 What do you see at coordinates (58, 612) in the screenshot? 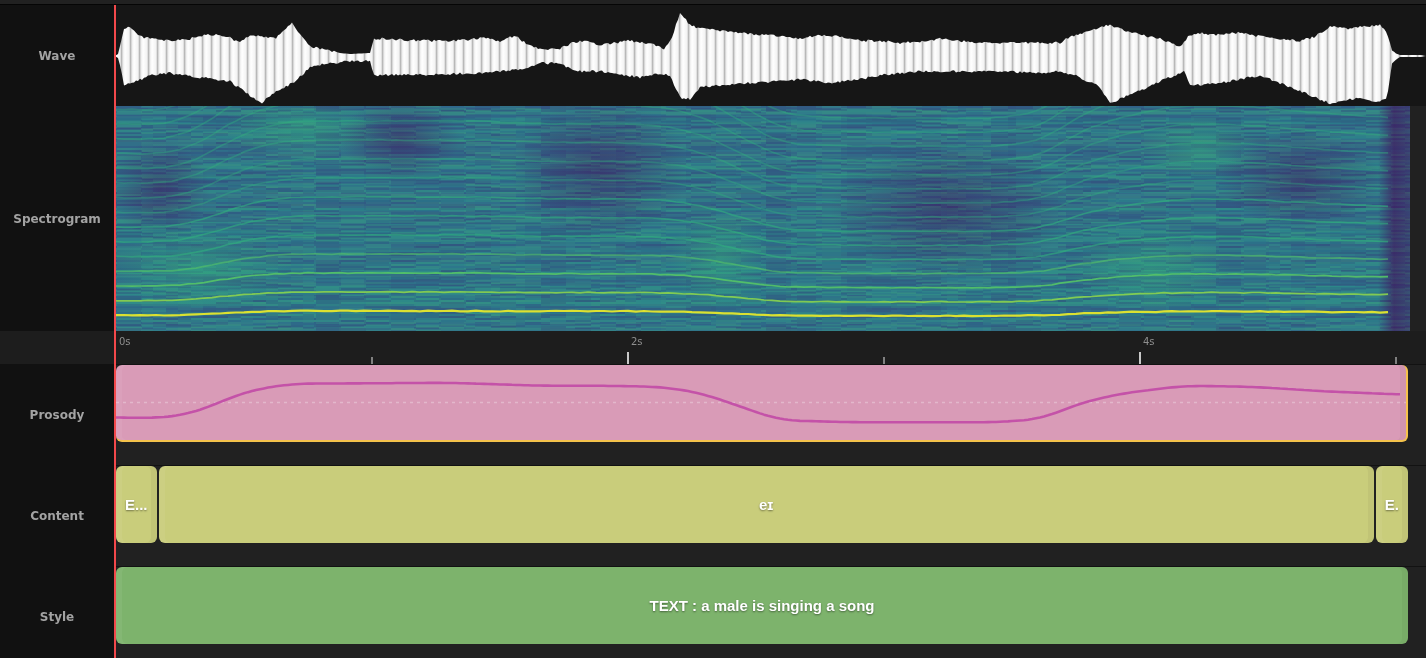
I see `track-header: Style` at bounding box center [58, 612].